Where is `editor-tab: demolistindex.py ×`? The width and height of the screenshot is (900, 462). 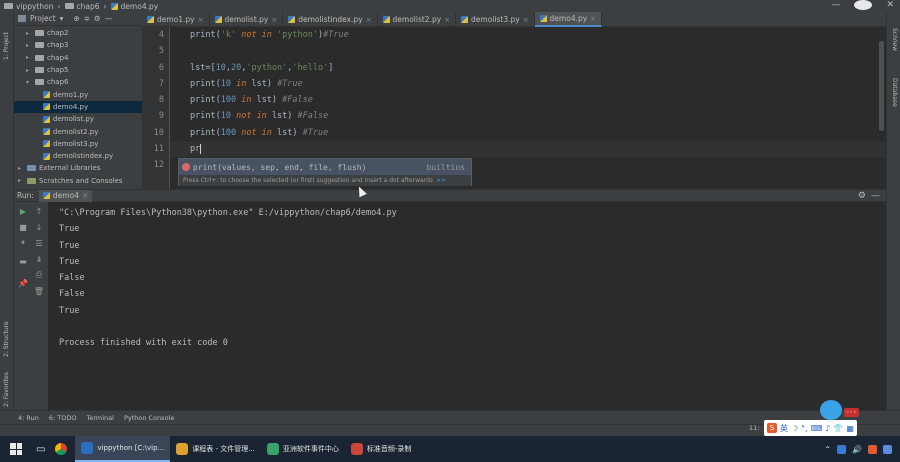
editor-tab: demolistindex.py × is located at coordinates (330, 19).